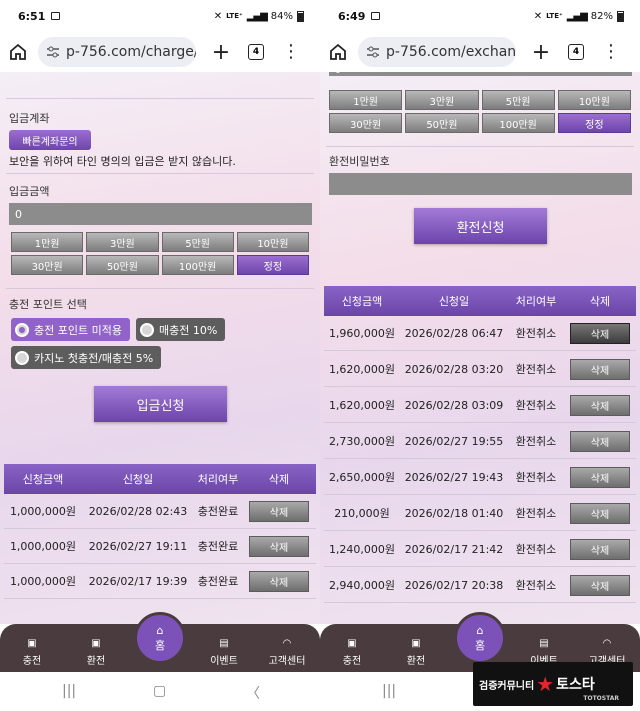 Image resolution: width=640 pixels, height=711 pixels. What do you see at coordinates (138, 581) in the screenshot?
I see `row-date: 2026/02/17 19:39` at bounding box center [138, 581].